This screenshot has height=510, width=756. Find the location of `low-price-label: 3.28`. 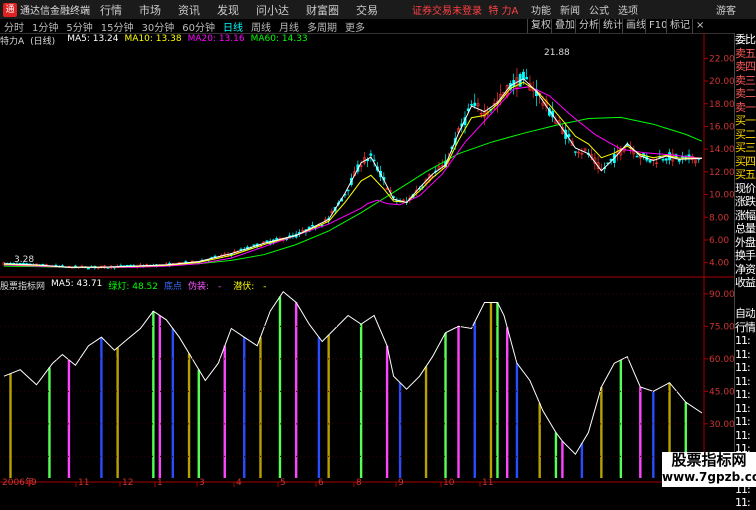

low-price-label: 3.28 is located at coordinates (24, 260).